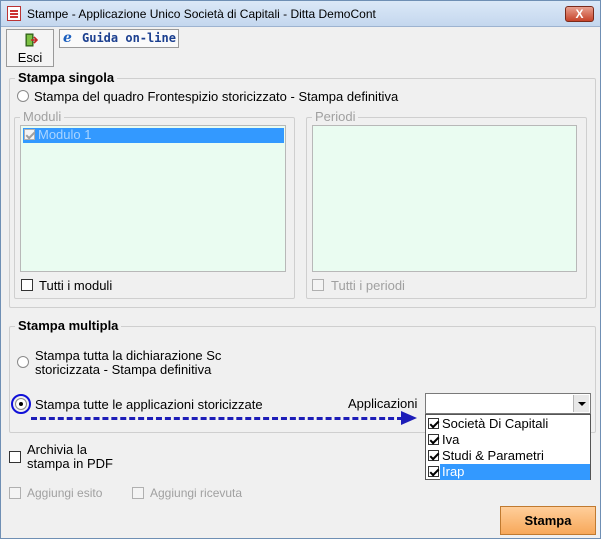 The image size is (601, 539). What do you see at coordinates (15, 457) in the screenshot?
I see `archivia-pdf-checkbox` at bounding box center [15, 457].